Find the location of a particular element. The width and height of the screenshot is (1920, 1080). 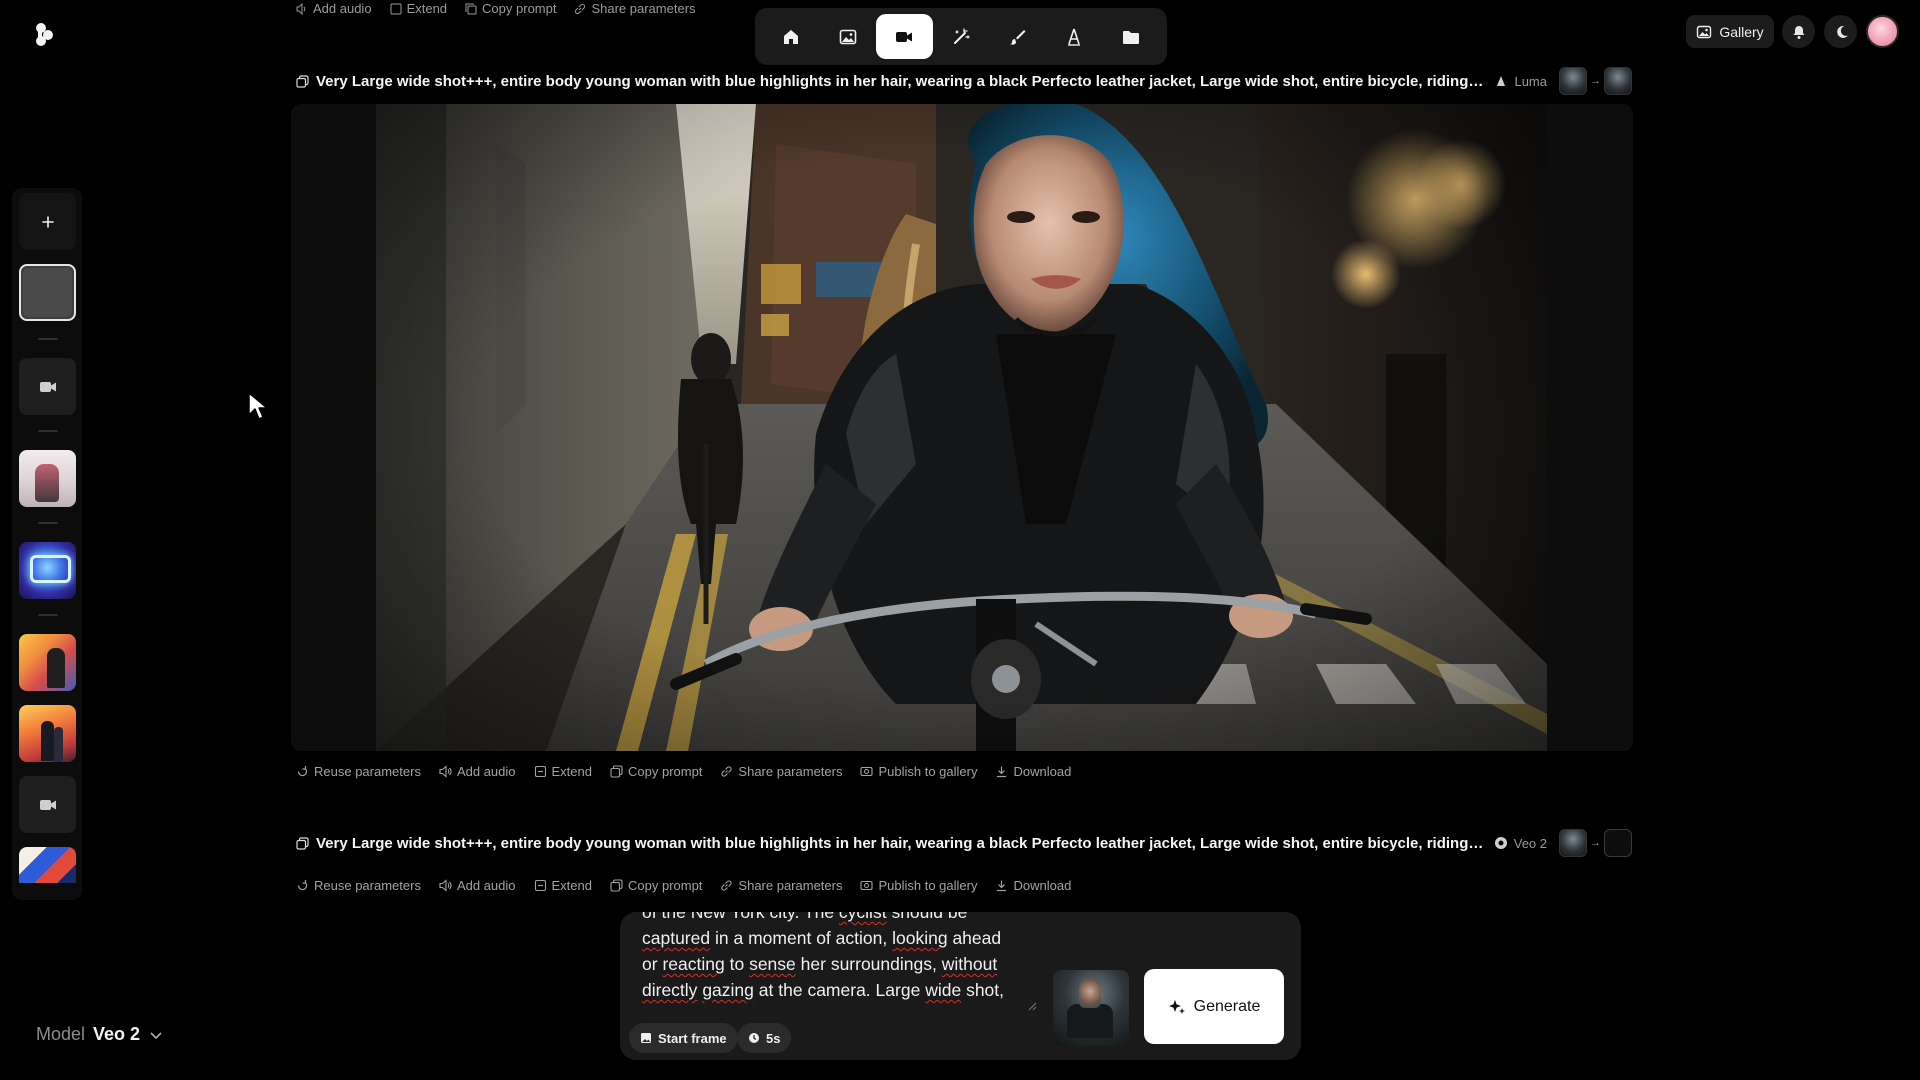

brush-icon is located at coordinates (1017, 37).